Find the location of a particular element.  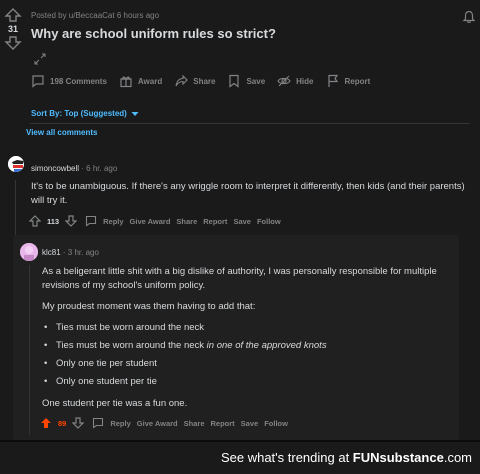

divider is located at coordinates (250, 123).